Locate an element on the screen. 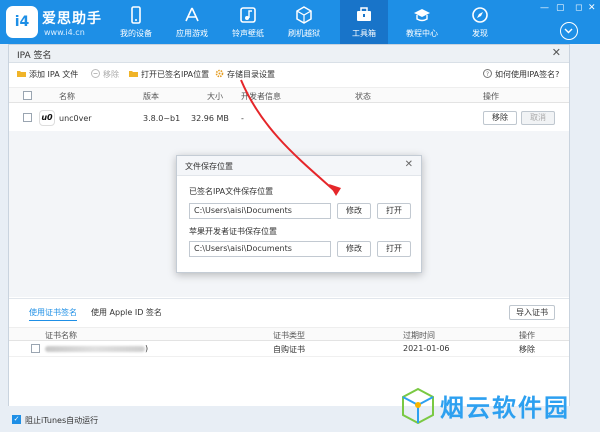 This screenshot has width=600, height=432. app-logo: i4 is located at coordinates (22, 22).